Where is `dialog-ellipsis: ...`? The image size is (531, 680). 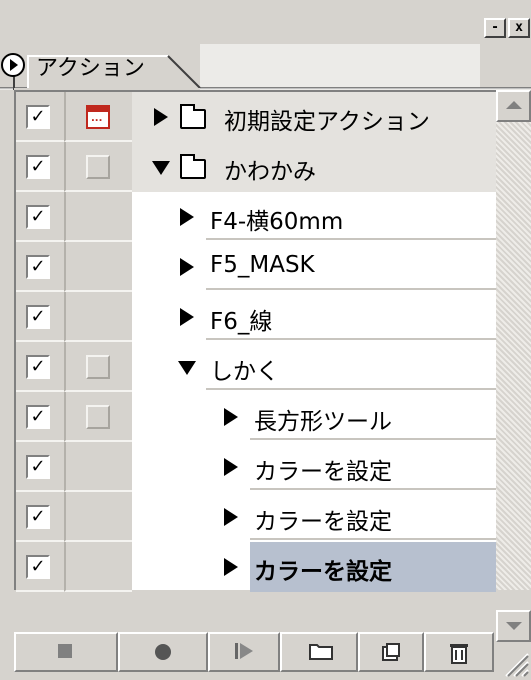
dialog-ellipsis: ... is located at coordinates (97, 118).